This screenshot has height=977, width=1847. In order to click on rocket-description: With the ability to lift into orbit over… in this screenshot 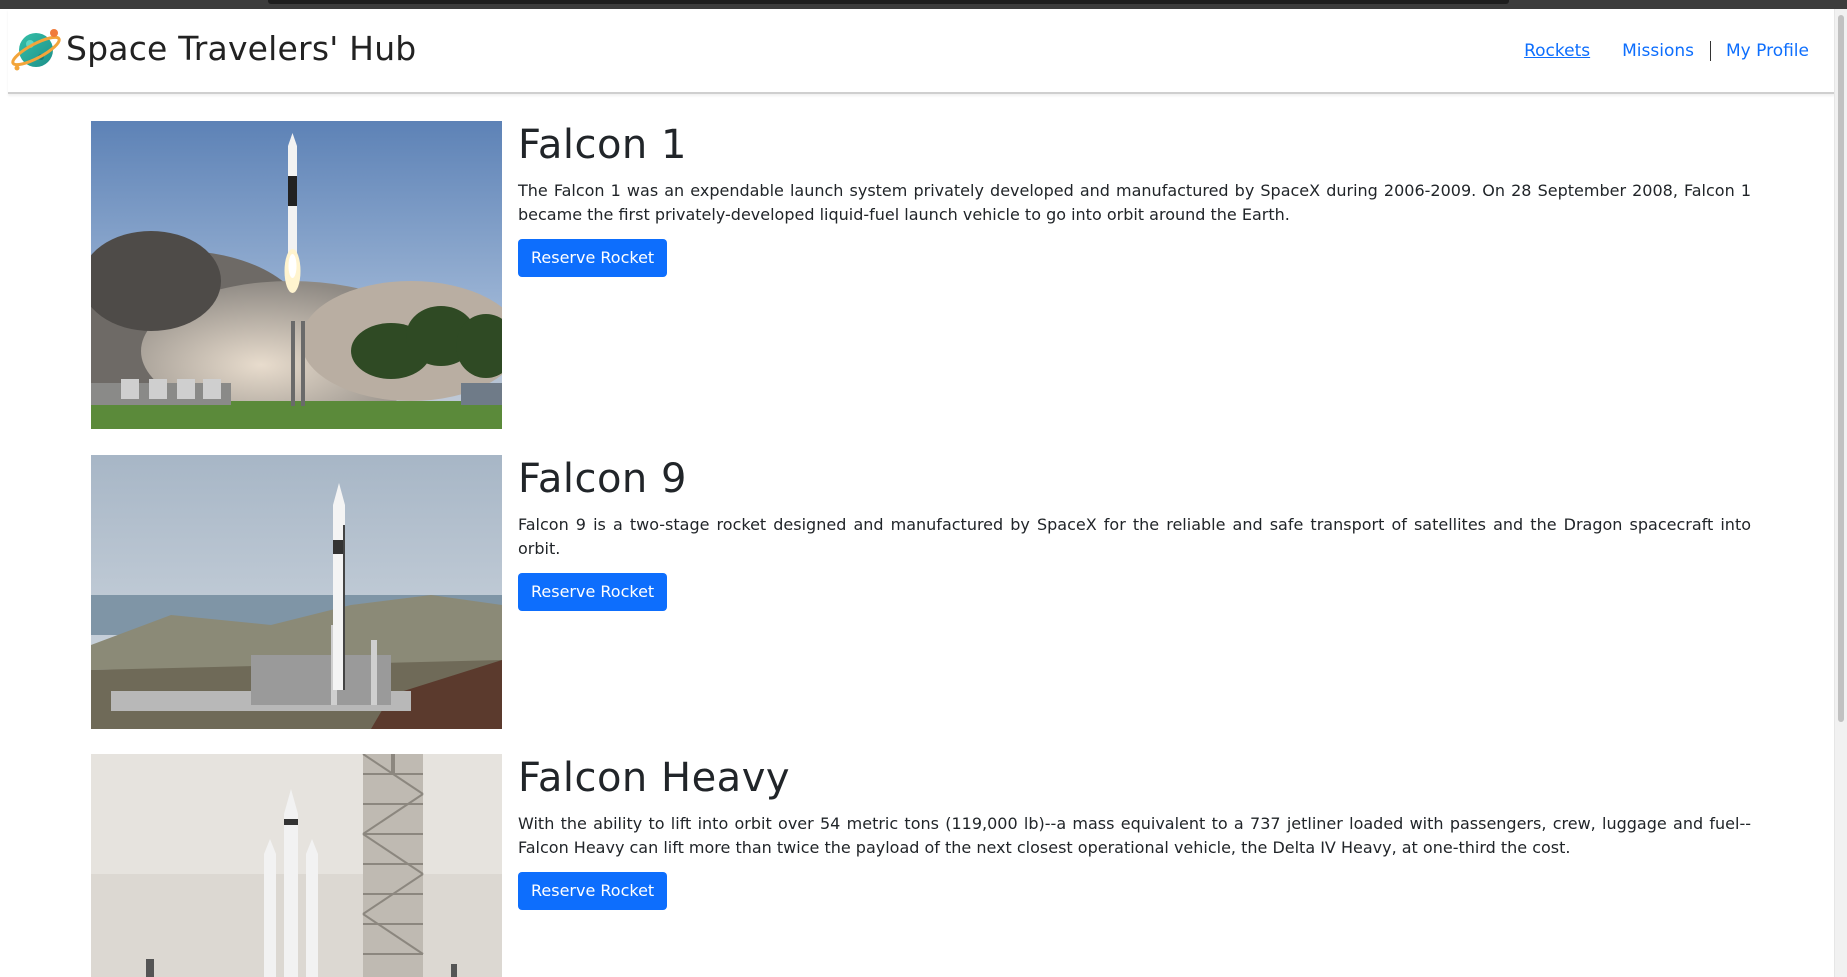, I will do `click(1134, 835)`.